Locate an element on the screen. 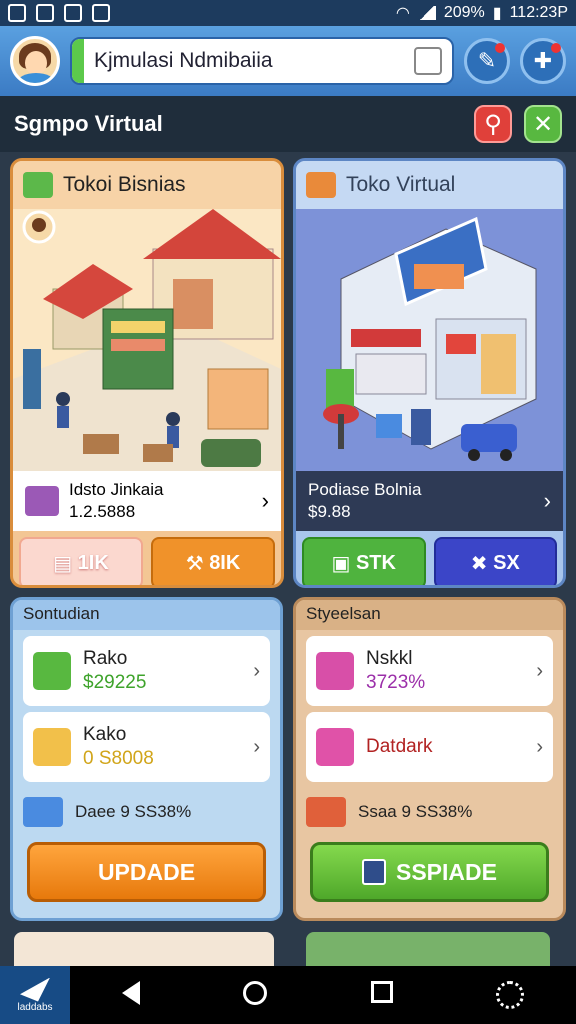  list-item: Rako $29225 › is located at coordinates (146, 671).